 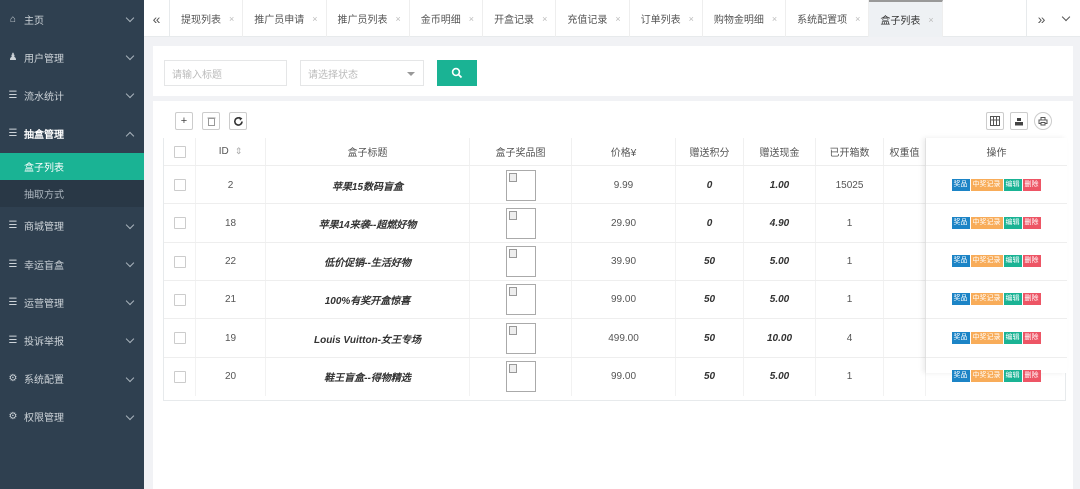 What do you see at coordinates (593, 18) in the screenshot?
I see `tab-item: 充值记录 ×` at bounding box center [593, 18].